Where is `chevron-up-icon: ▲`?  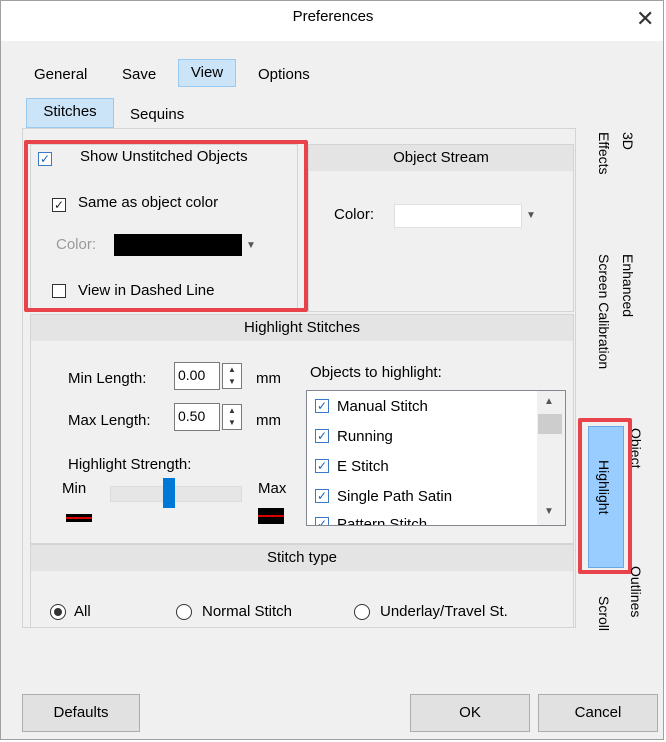 chevron-up-icon: ▲ is located at coordinates (549, 401).